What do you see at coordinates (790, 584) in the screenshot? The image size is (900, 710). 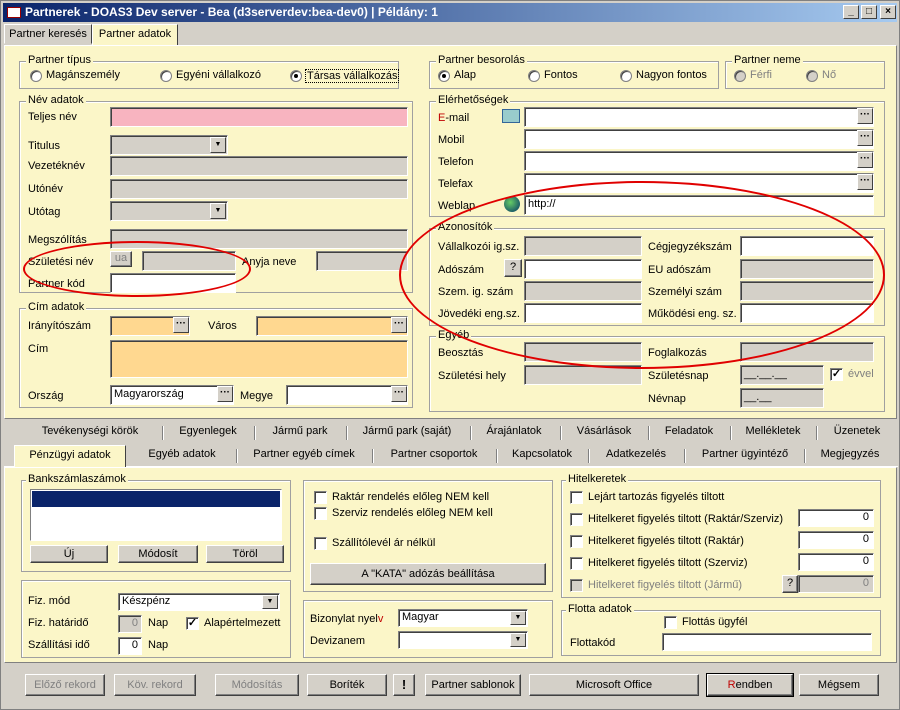 I see `hitelkeret-help-button: ?` at bounding box center [790, 584].